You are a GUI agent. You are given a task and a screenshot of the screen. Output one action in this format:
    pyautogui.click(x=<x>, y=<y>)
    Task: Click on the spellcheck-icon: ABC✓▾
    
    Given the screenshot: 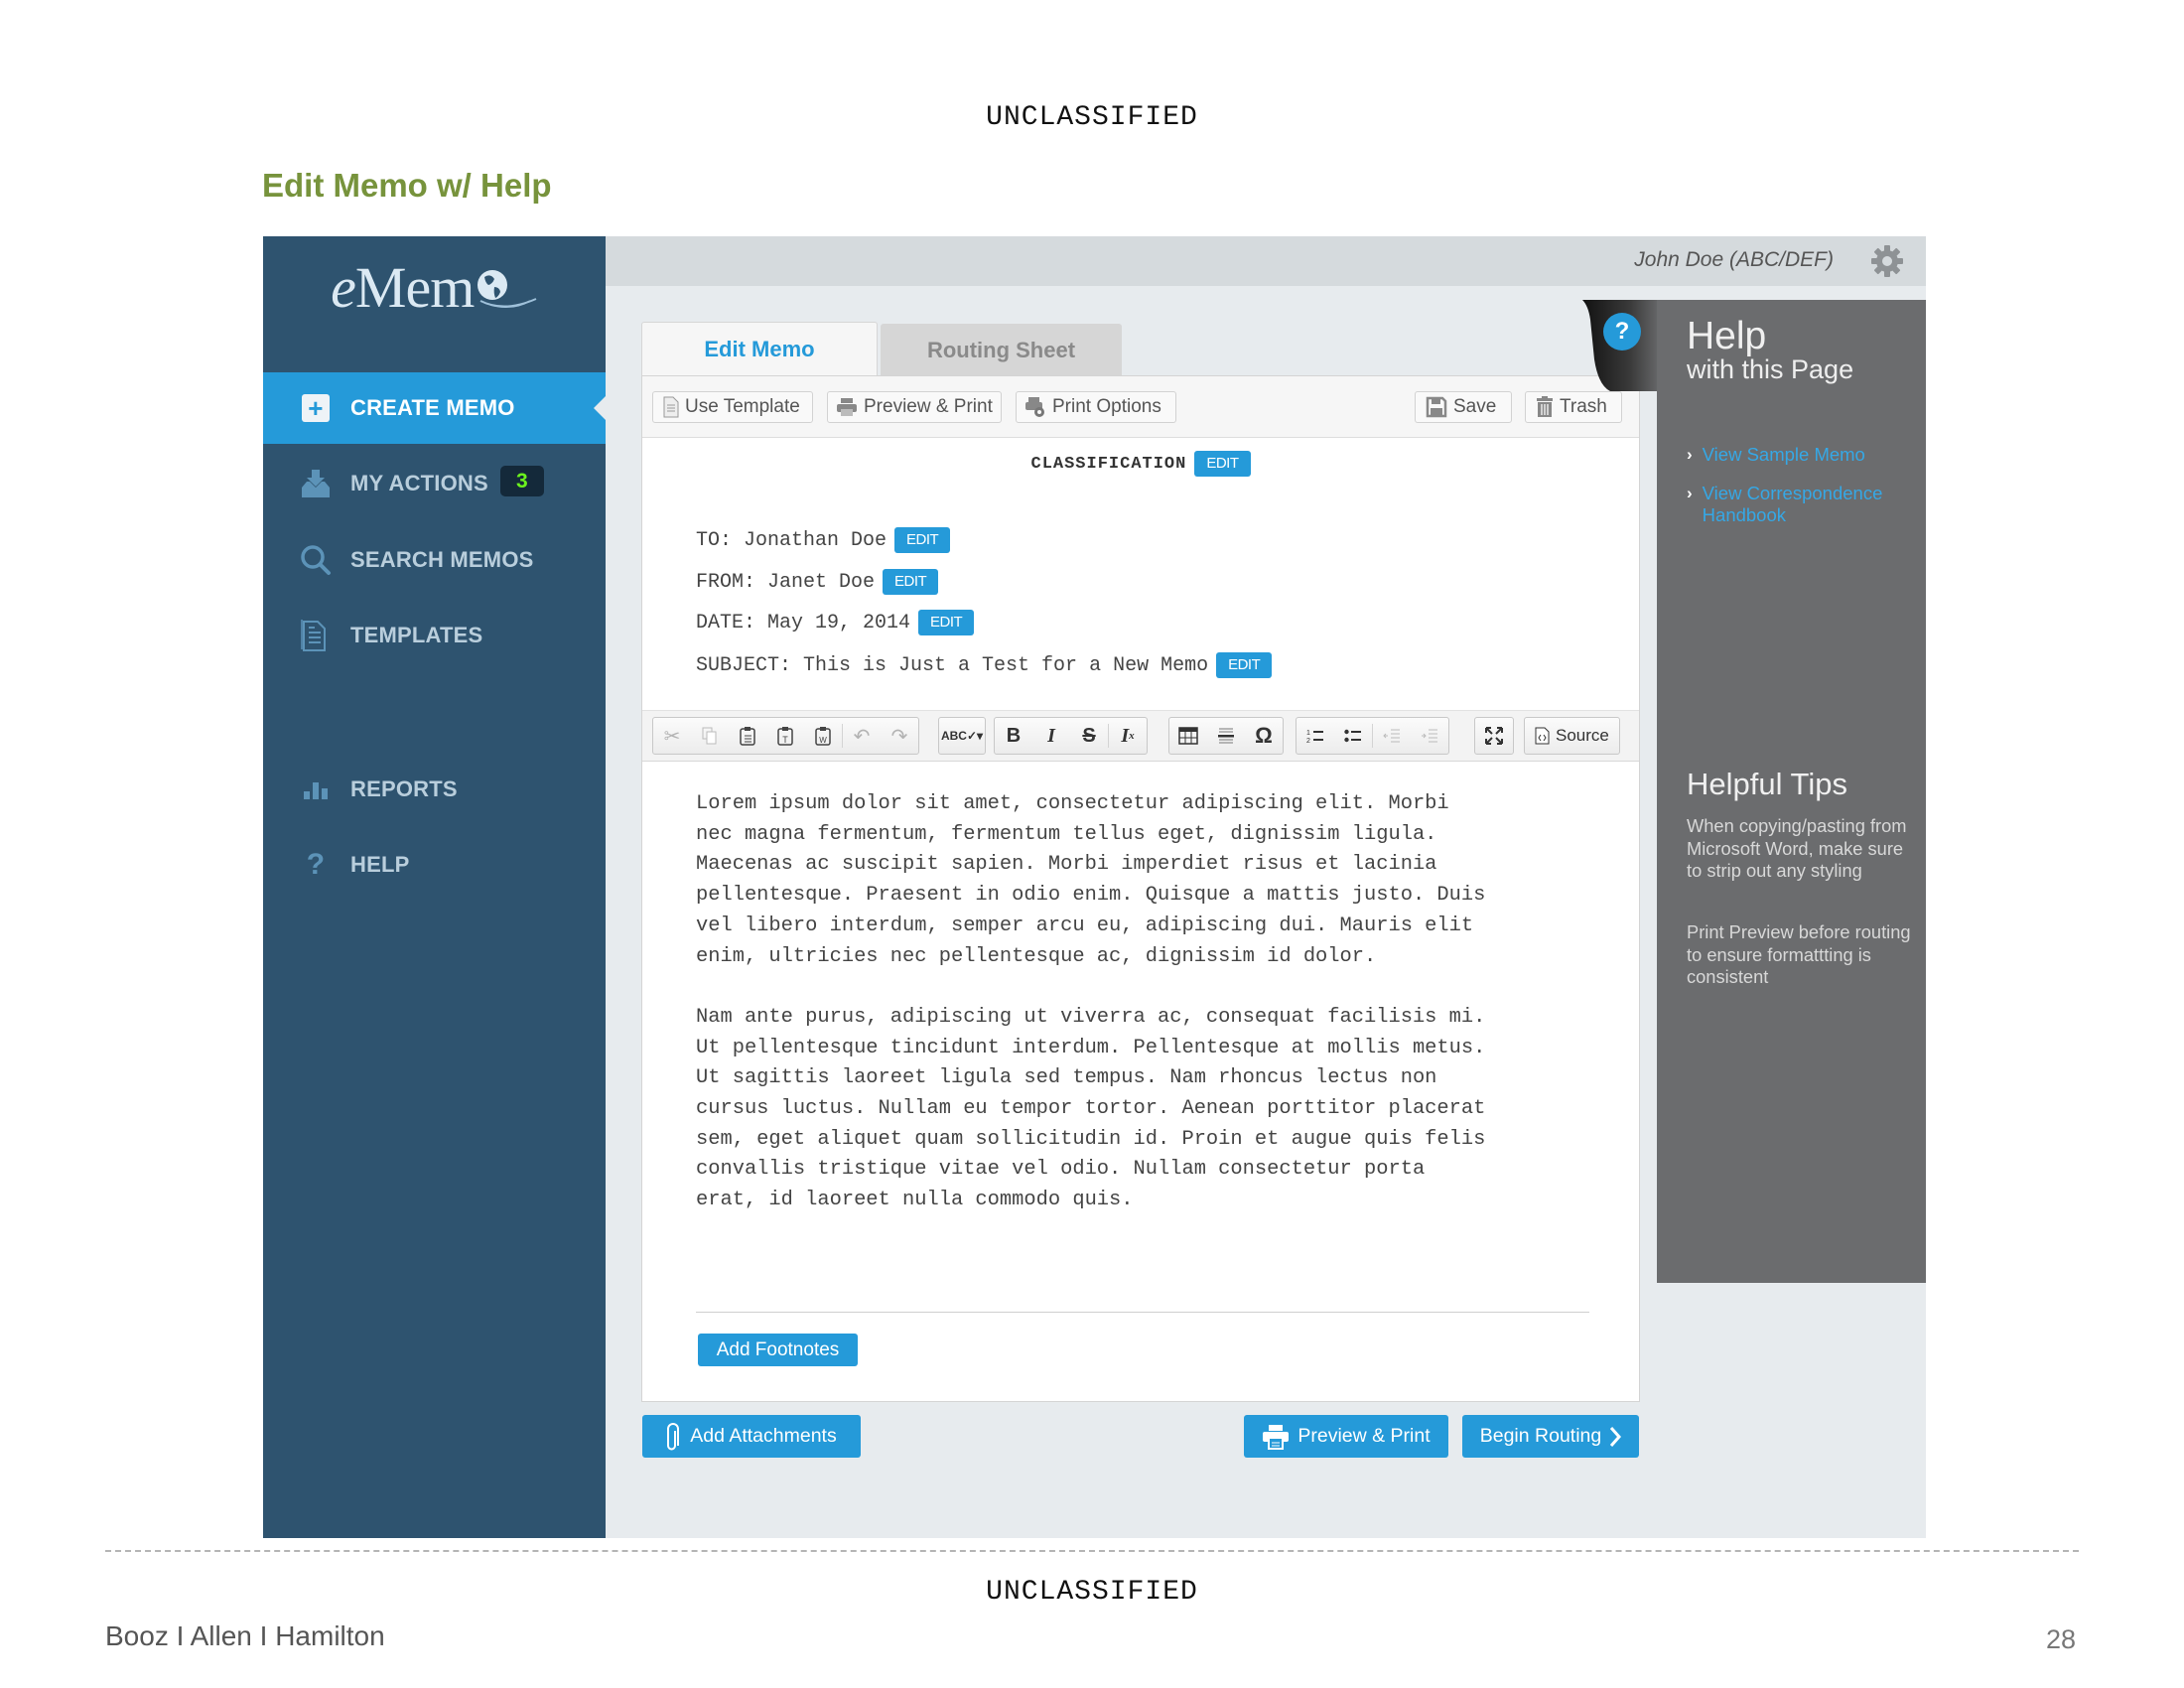 What is the action you would take?
    pyautogui.click(x=962, y=736)
    